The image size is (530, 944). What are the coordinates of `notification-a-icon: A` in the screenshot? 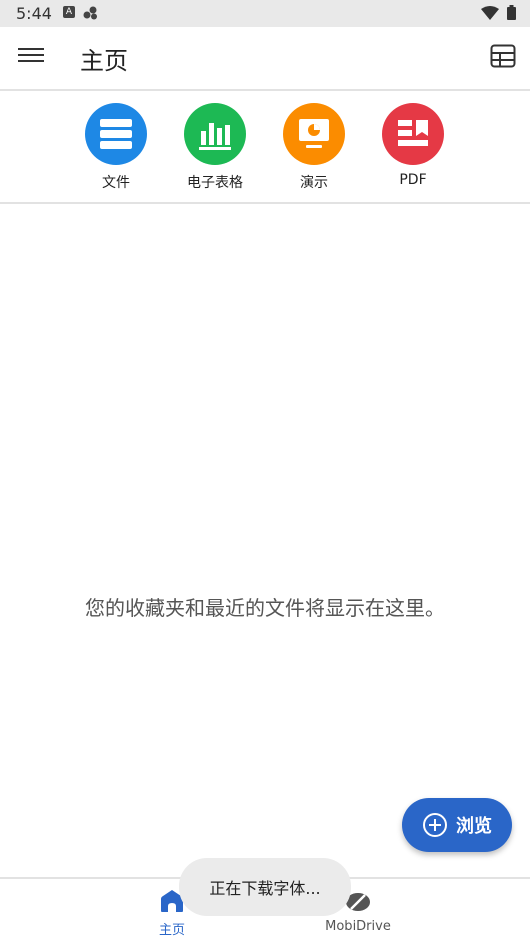 It's located at (69, 12).